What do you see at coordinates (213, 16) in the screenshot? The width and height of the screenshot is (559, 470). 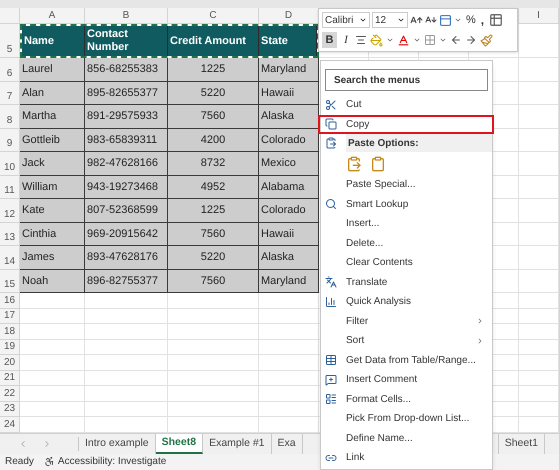 I see `column-header: C` at bounding box center [213, 16].